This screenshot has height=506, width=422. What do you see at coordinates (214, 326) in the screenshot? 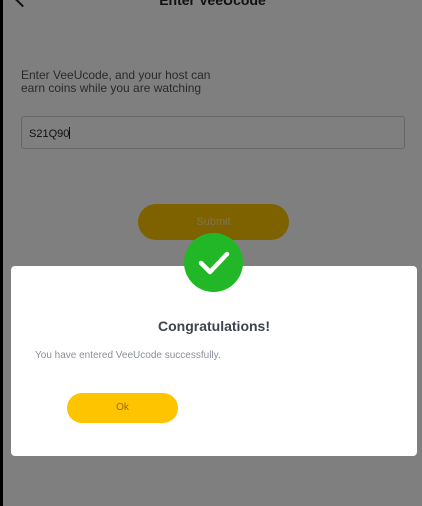
I see `dialog-title: Congratulations!` at bounding box center [214, 326].